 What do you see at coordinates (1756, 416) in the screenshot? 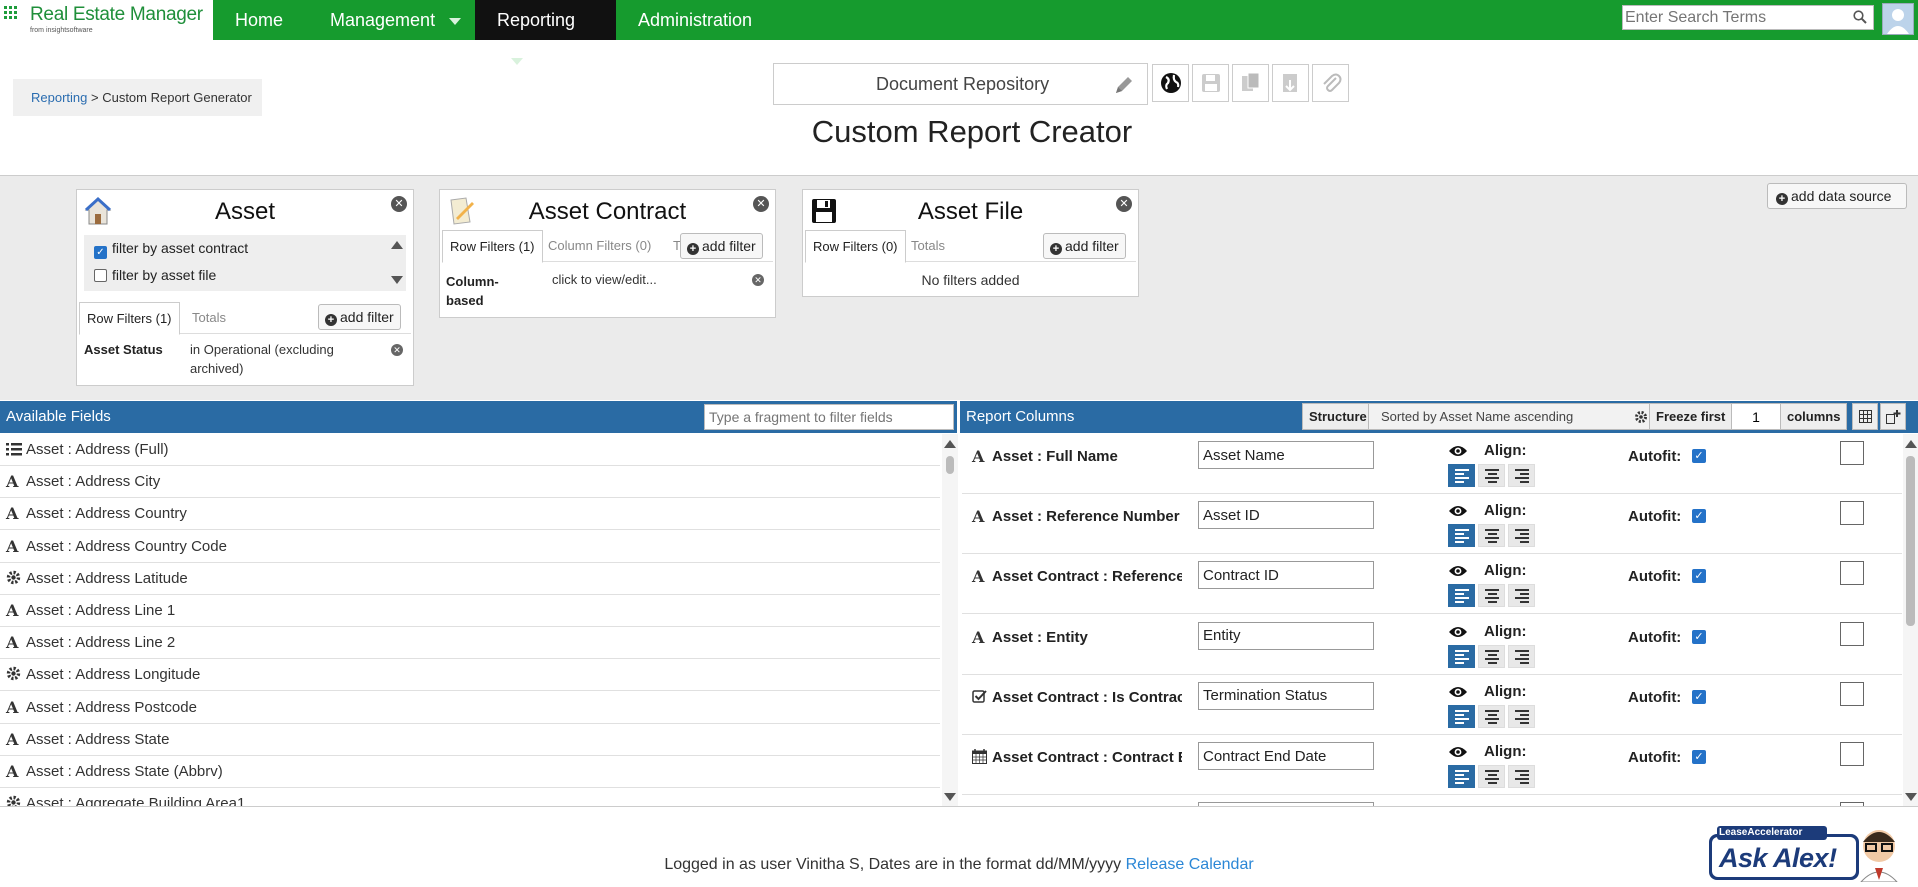
I see `freeze-count-input` at bounding box center [1756, 416].